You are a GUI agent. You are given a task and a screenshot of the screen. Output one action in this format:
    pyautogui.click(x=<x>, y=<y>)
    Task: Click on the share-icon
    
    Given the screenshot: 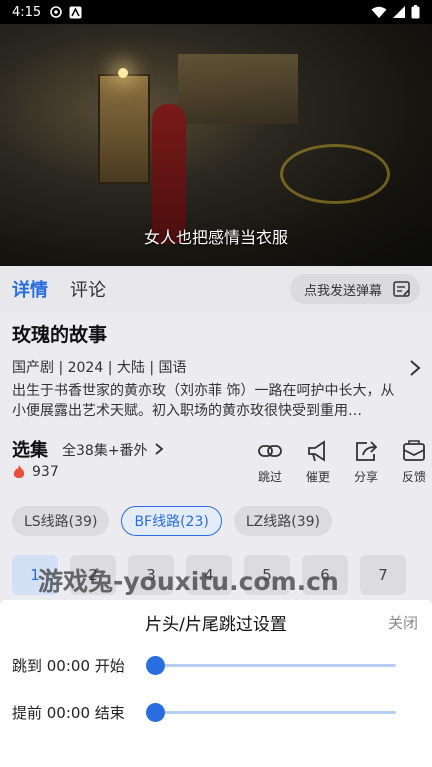 What is the action you would take?
    pyautogui.click(x=367, y=451)
    